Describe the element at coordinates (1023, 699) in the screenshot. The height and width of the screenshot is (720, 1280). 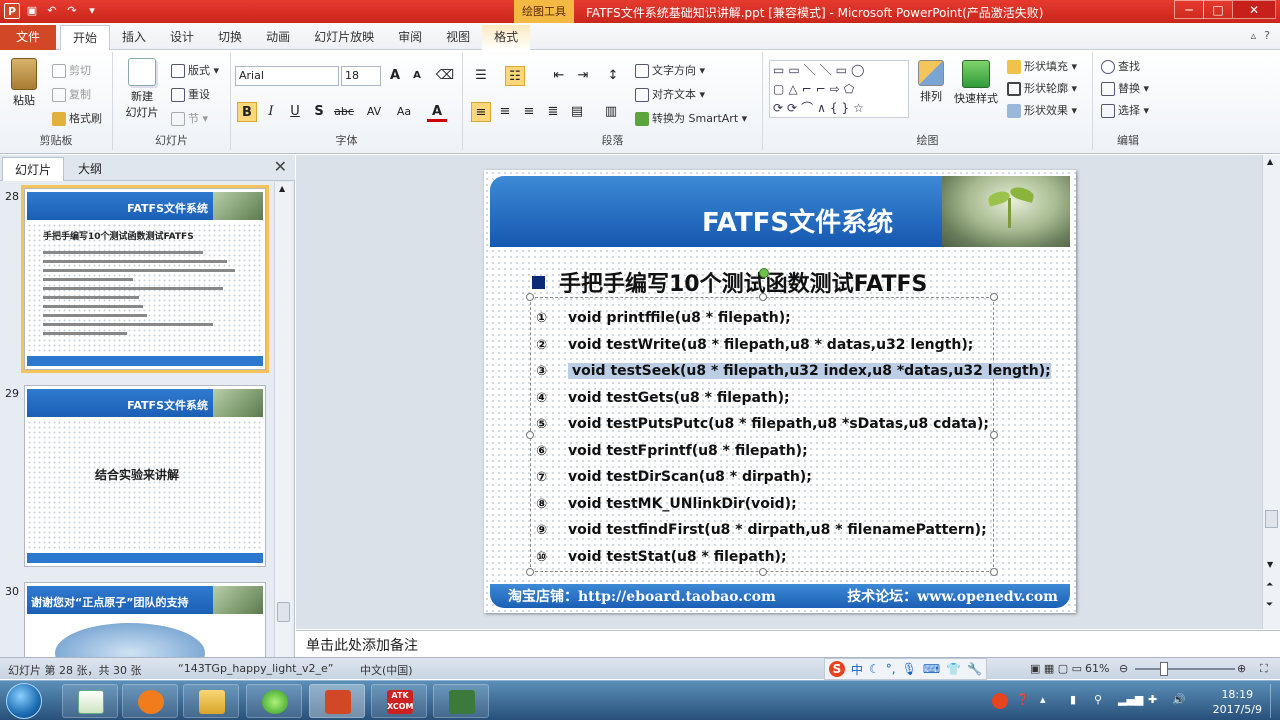
I see `help-tray-icon: ❓` at that location.